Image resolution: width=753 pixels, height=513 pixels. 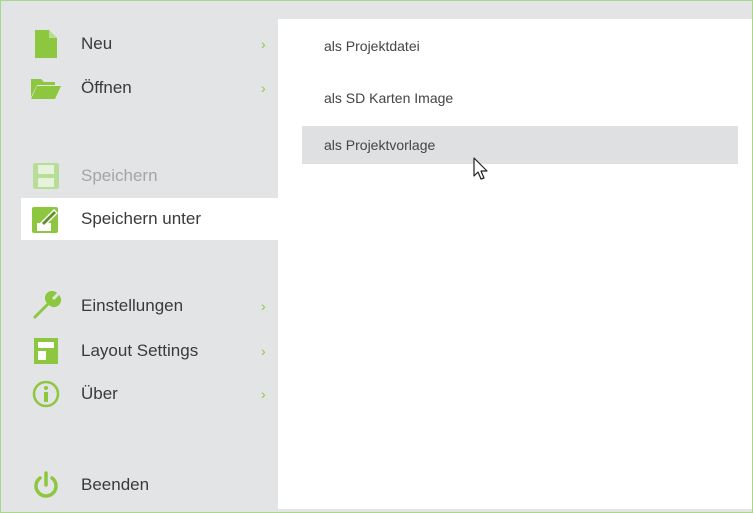 What do you see at coordinates (132, 305) in the screenshot?
I see `menu-item-label: Einstellungen` at bounding box center [132, 305].